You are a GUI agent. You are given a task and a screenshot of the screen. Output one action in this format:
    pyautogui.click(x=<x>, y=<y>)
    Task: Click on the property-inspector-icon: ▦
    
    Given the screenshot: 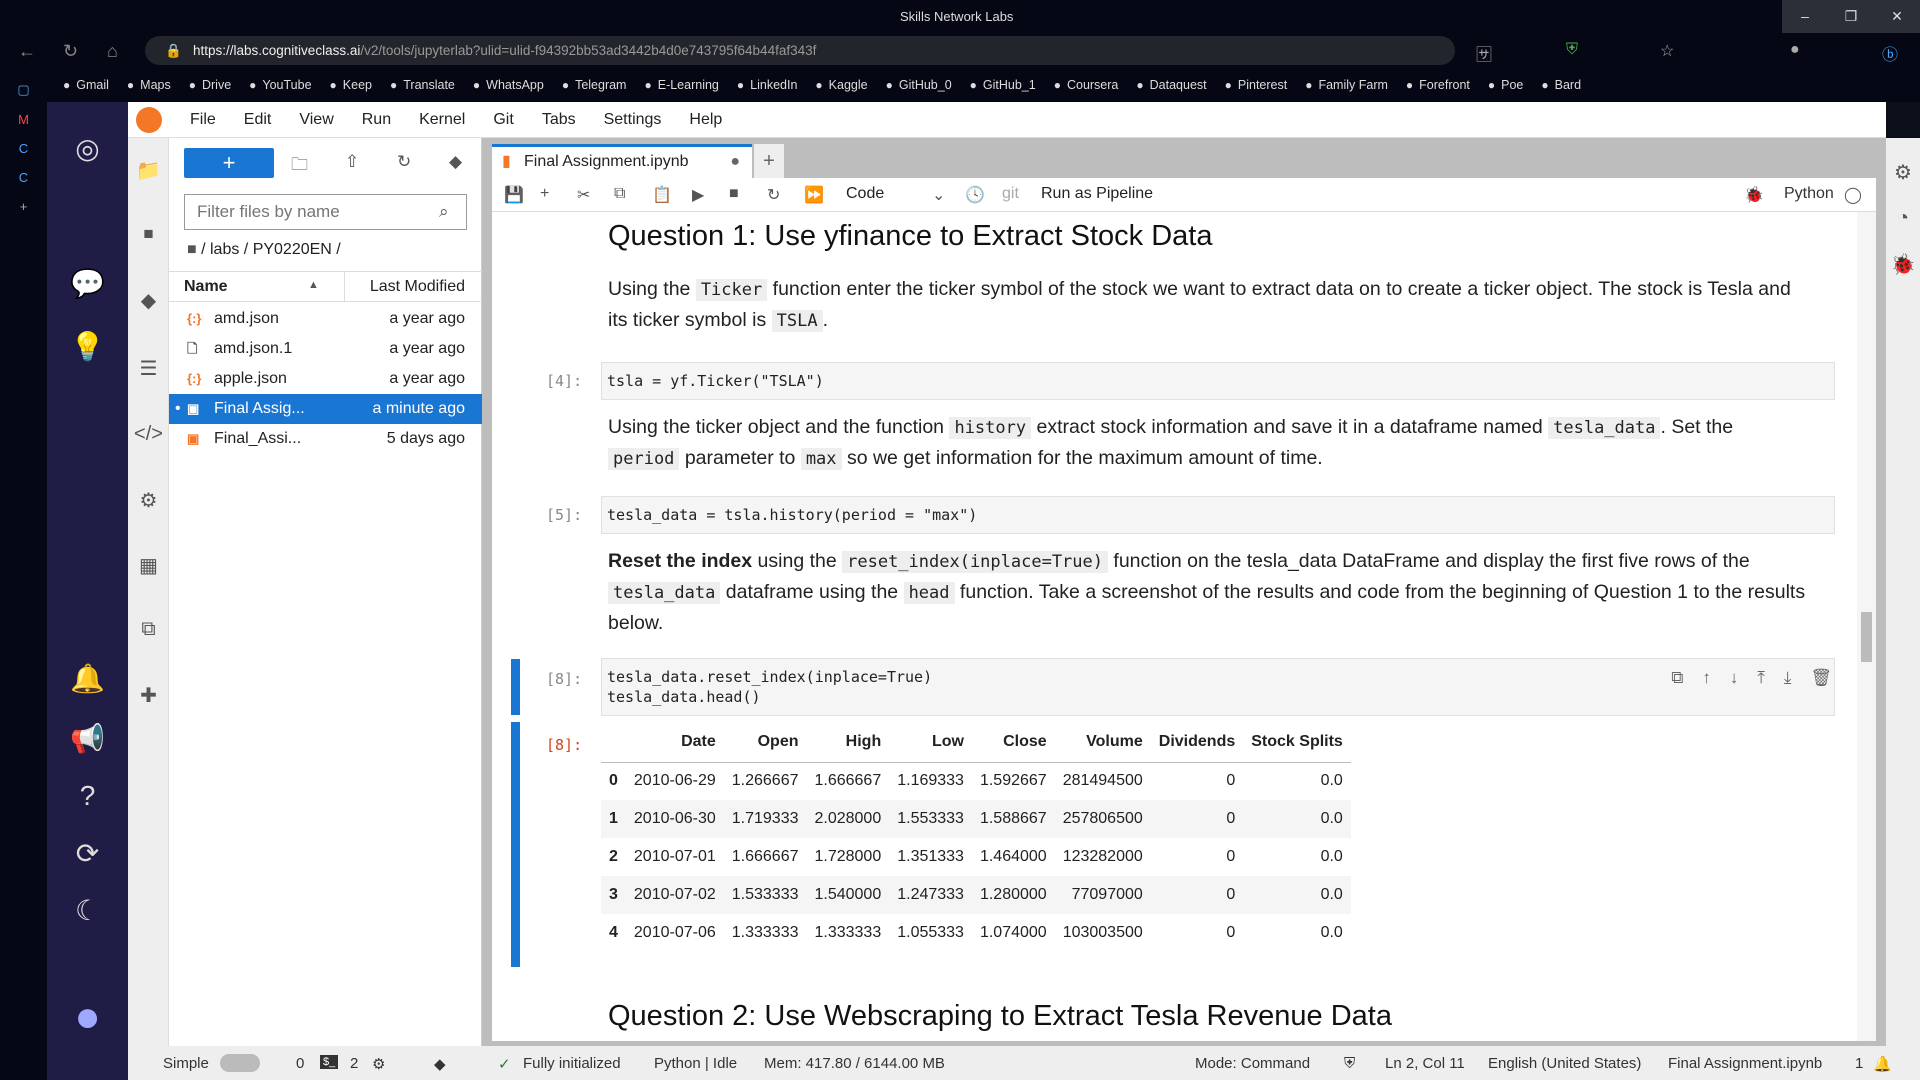 What is the action you would take?
    pyautogui.click(x=148, y=565)
    